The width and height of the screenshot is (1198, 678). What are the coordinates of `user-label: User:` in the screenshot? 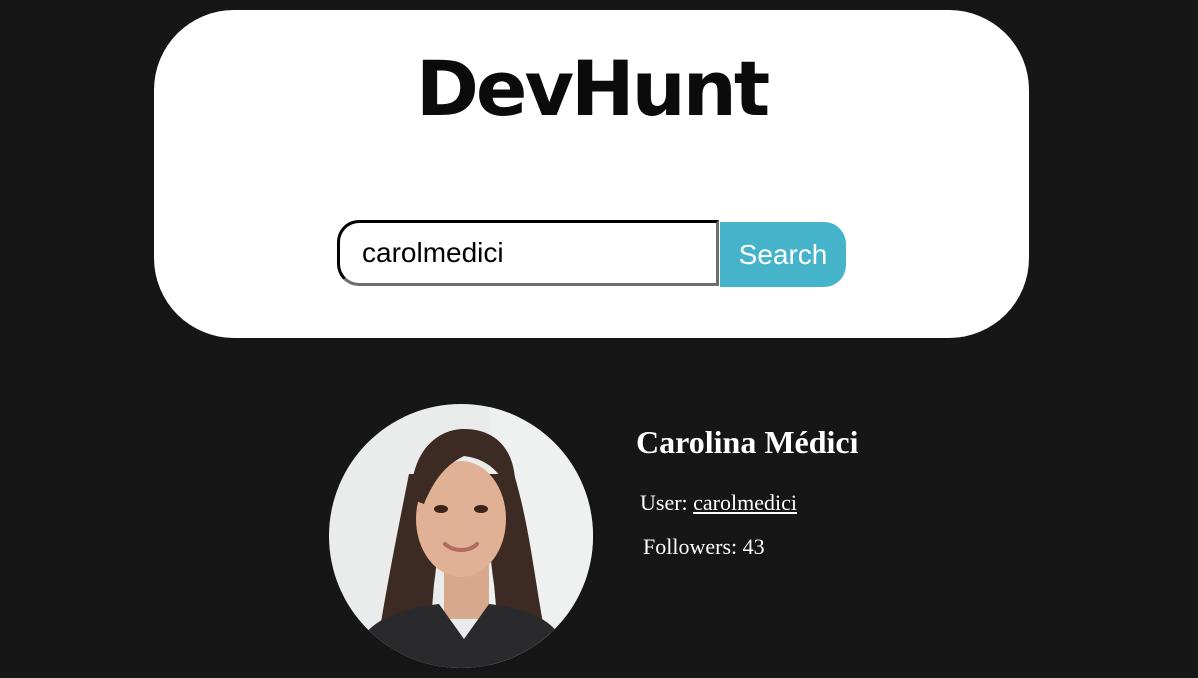 It's located at (664, 502).